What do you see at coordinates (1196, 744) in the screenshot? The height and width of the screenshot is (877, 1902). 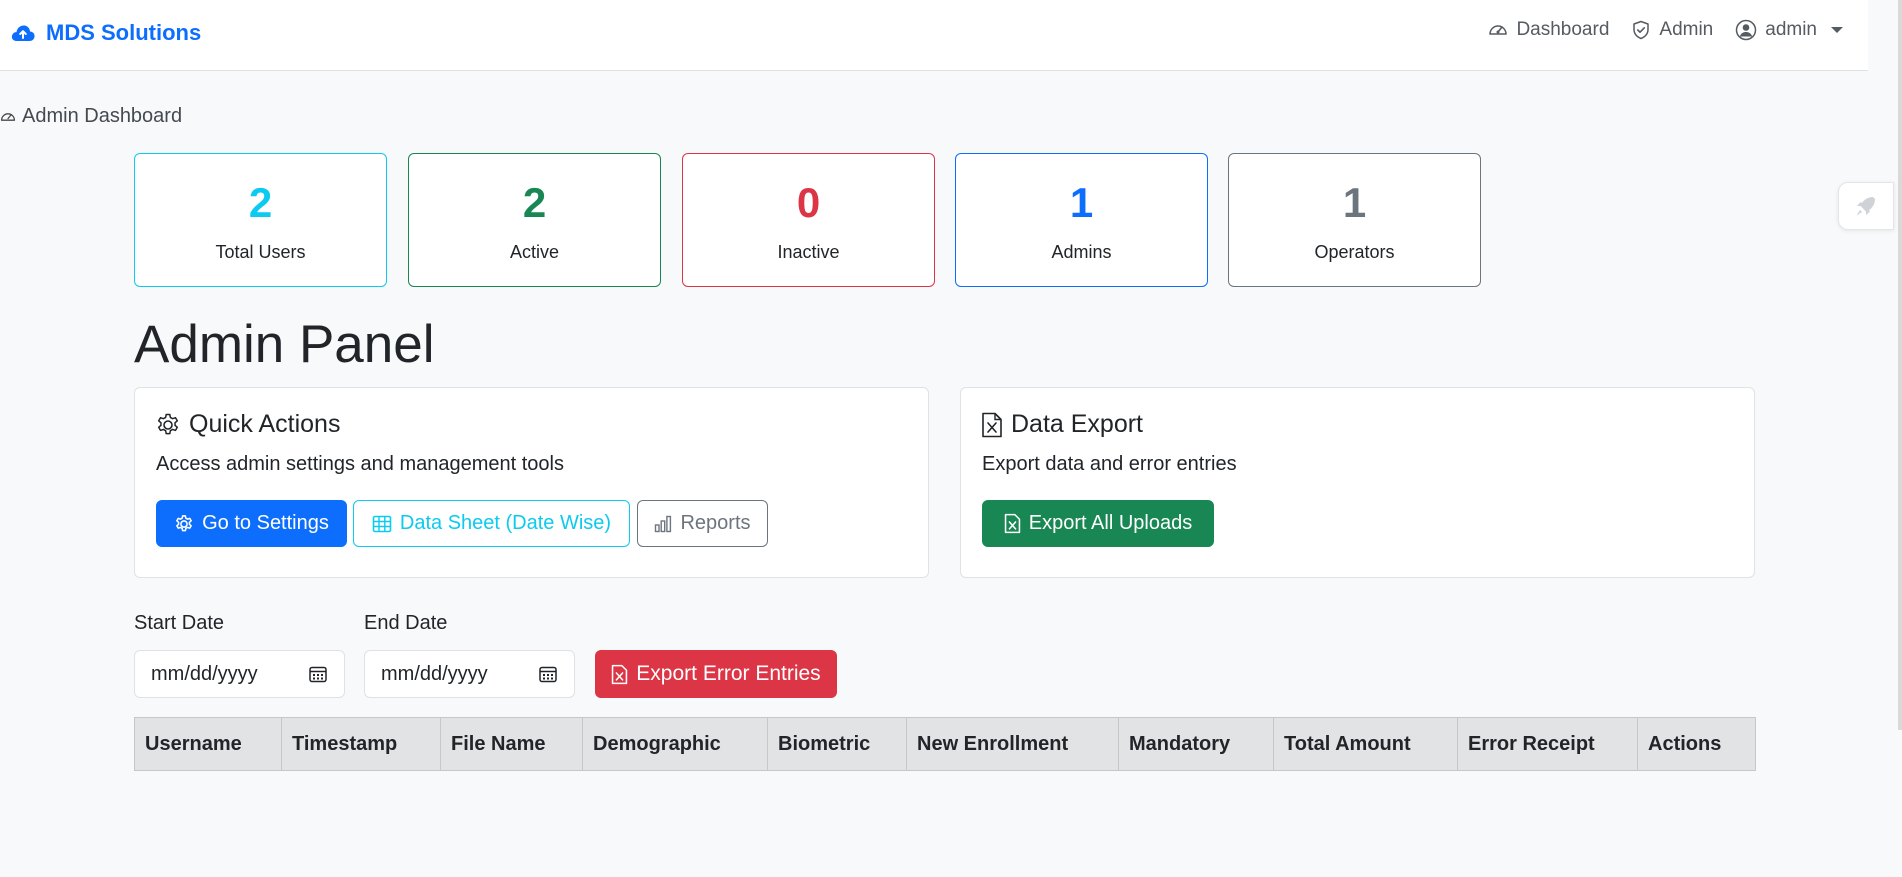 I see `column-header-mandatory: Mandatory` at bounding box center [1196, 744].